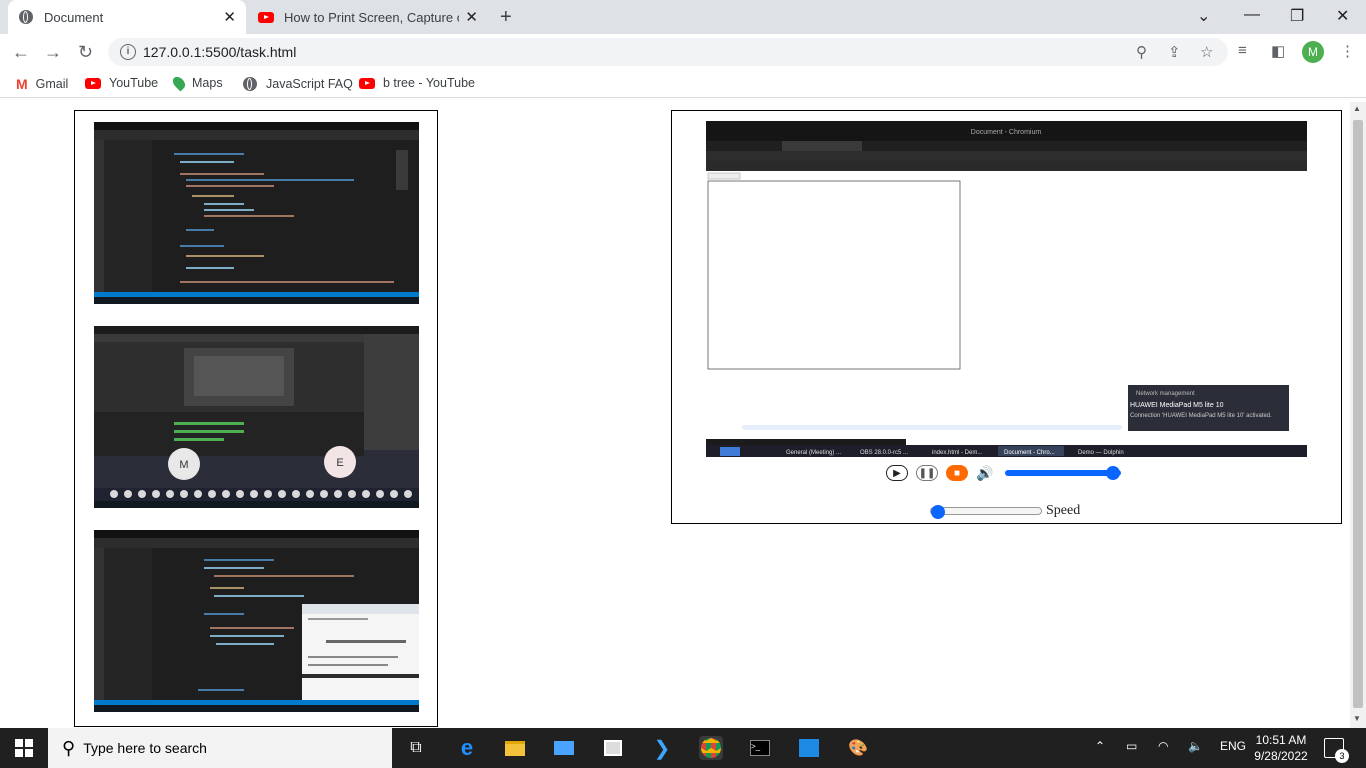 This screenshot has width=1366, height=768. I want to click on pause-icon: ❚❚, so click(927, 473).